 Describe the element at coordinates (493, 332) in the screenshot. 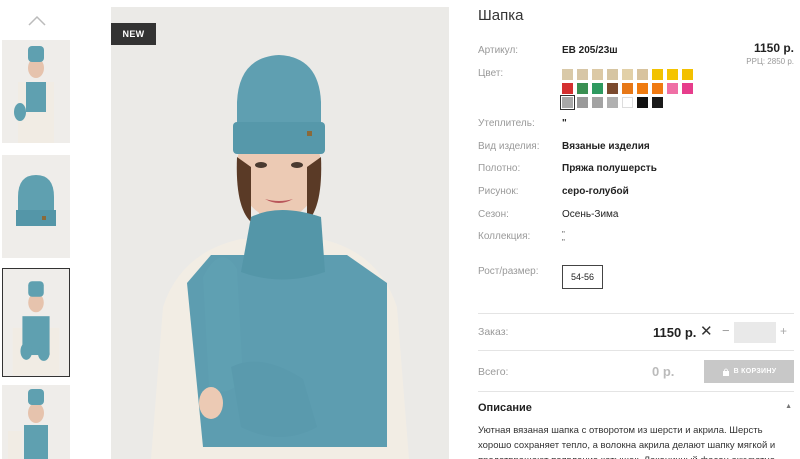

I see `order-label: Заказ:` at that location.